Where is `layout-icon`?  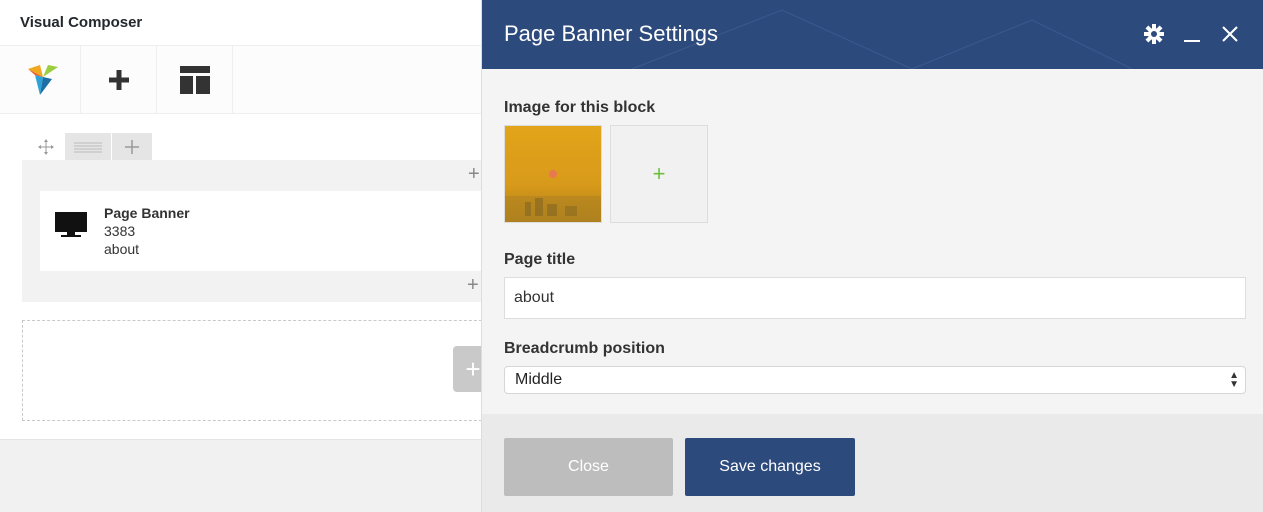 layout-icon is located at coordinates (194, 80).